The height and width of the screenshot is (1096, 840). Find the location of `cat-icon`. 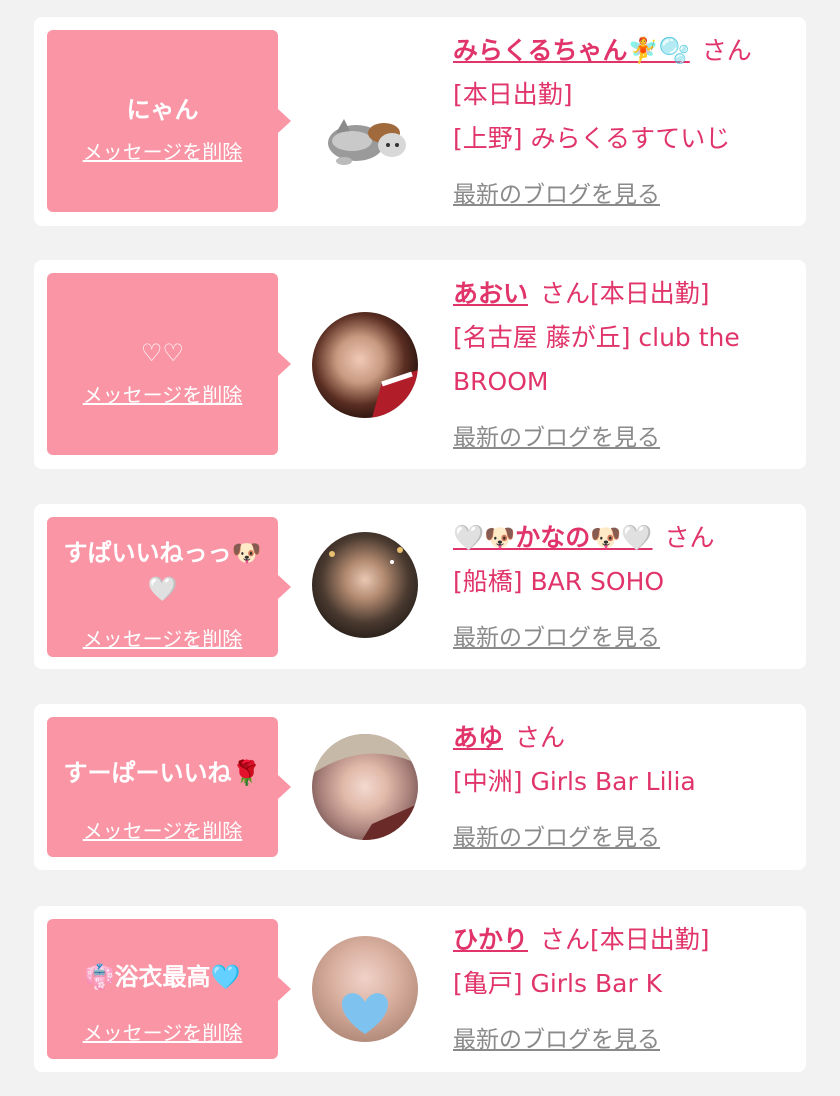

cat-icon is located at coordinates (367, 142).